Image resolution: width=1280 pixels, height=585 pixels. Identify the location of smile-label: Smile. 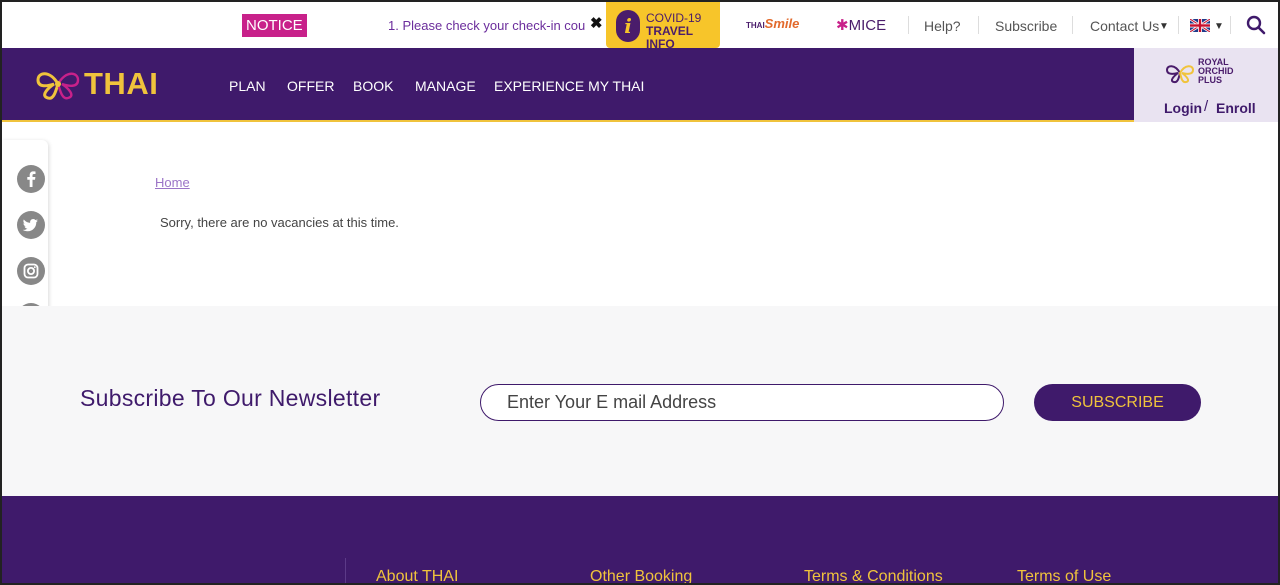
(782, 23).